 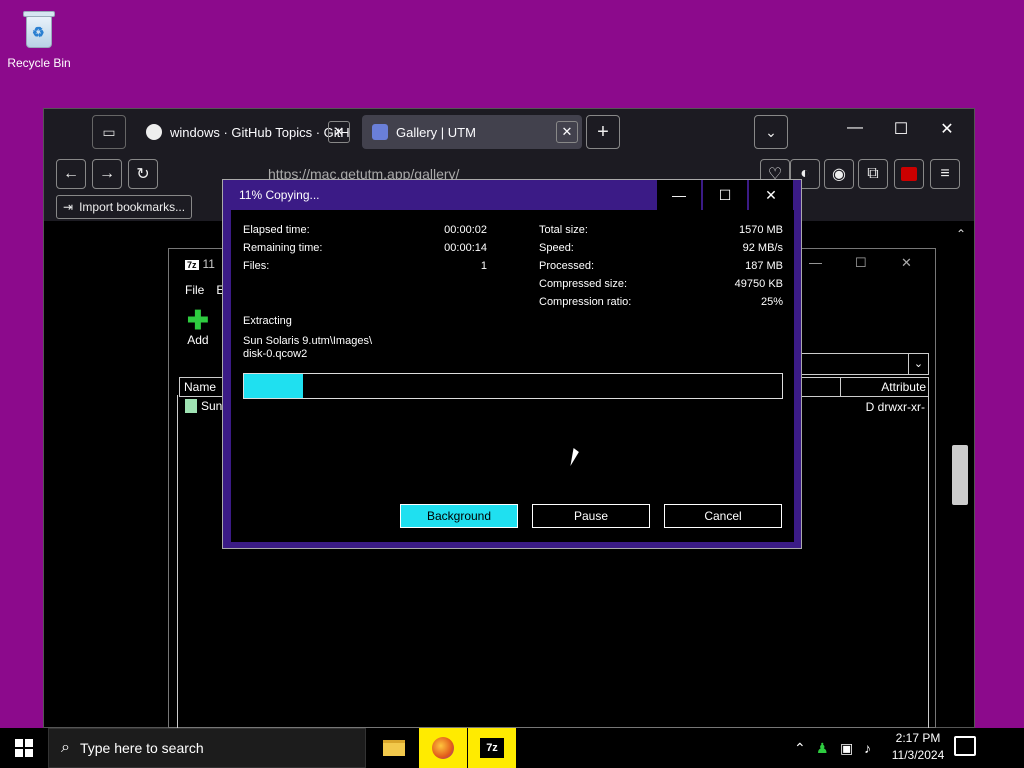 What do you see at coordinates (465, 230) in the screenshot?
I see `elapsed-time-value: 00:00:02` at bounding box center [465, 230].